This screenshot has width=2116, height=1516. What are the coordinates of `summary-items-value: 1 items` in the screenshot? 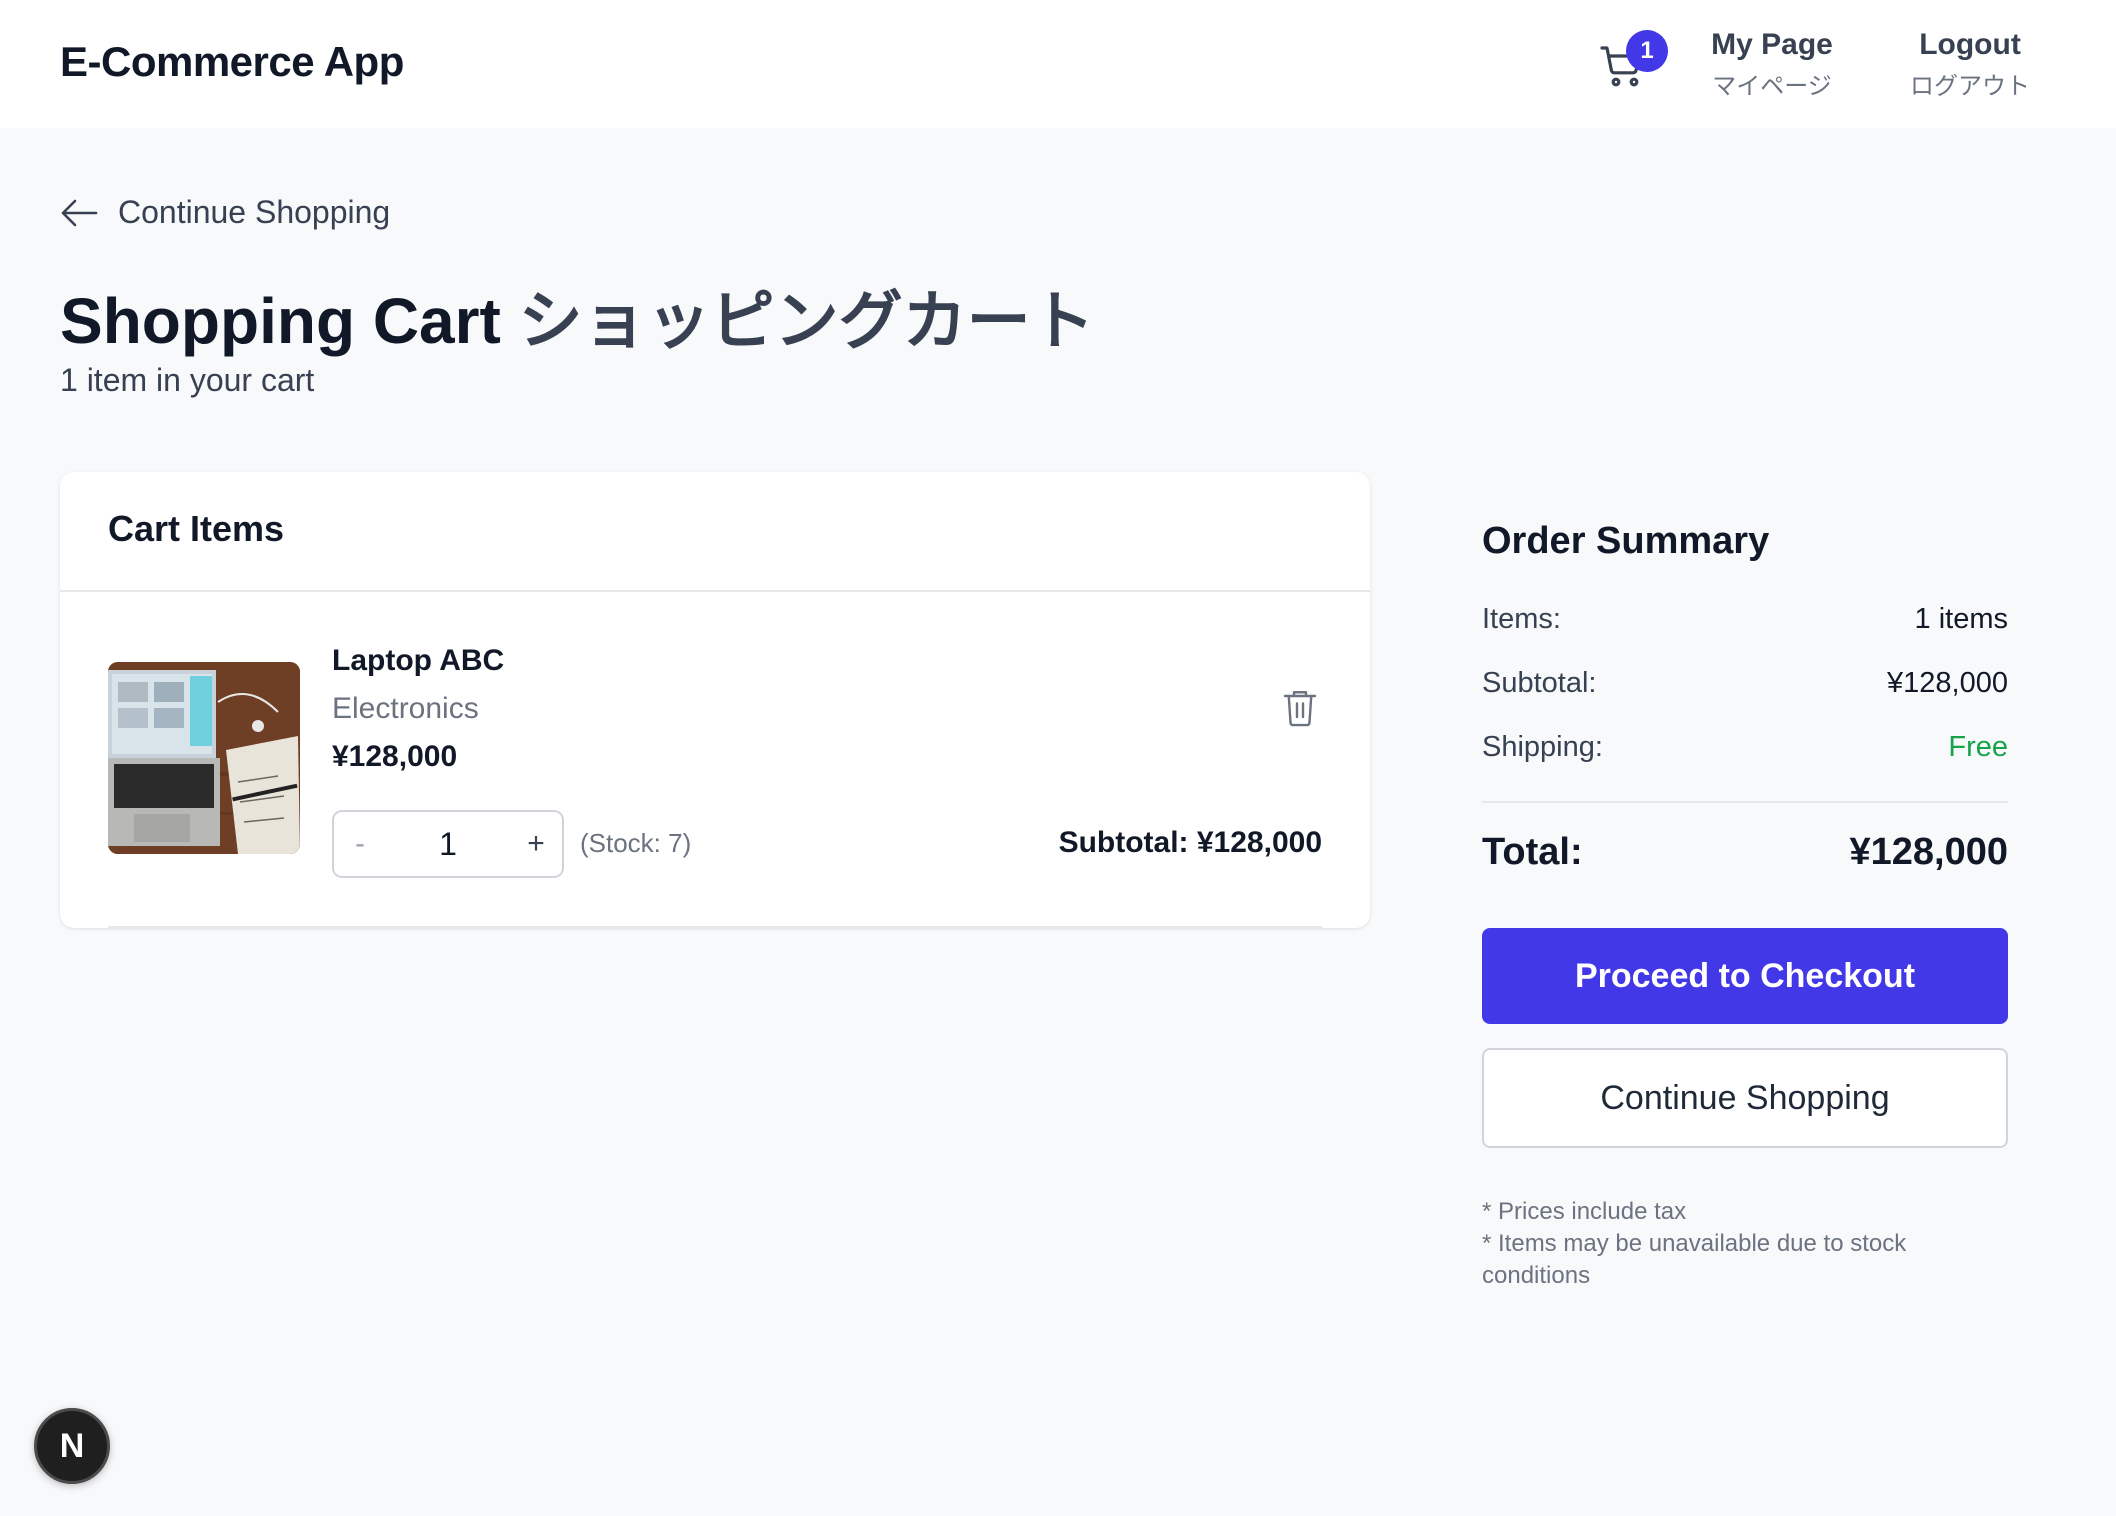 It's located at (1961, 619).